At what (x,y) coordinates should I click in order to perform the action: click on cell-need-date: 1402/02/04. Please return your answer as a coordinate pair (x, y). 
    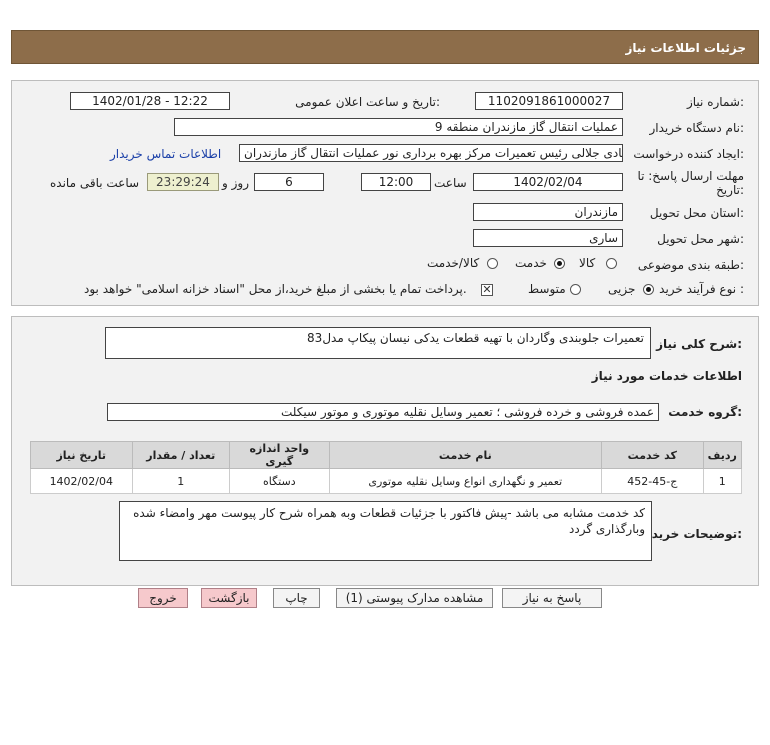
    Looking at the image, I should click on (81, 481).